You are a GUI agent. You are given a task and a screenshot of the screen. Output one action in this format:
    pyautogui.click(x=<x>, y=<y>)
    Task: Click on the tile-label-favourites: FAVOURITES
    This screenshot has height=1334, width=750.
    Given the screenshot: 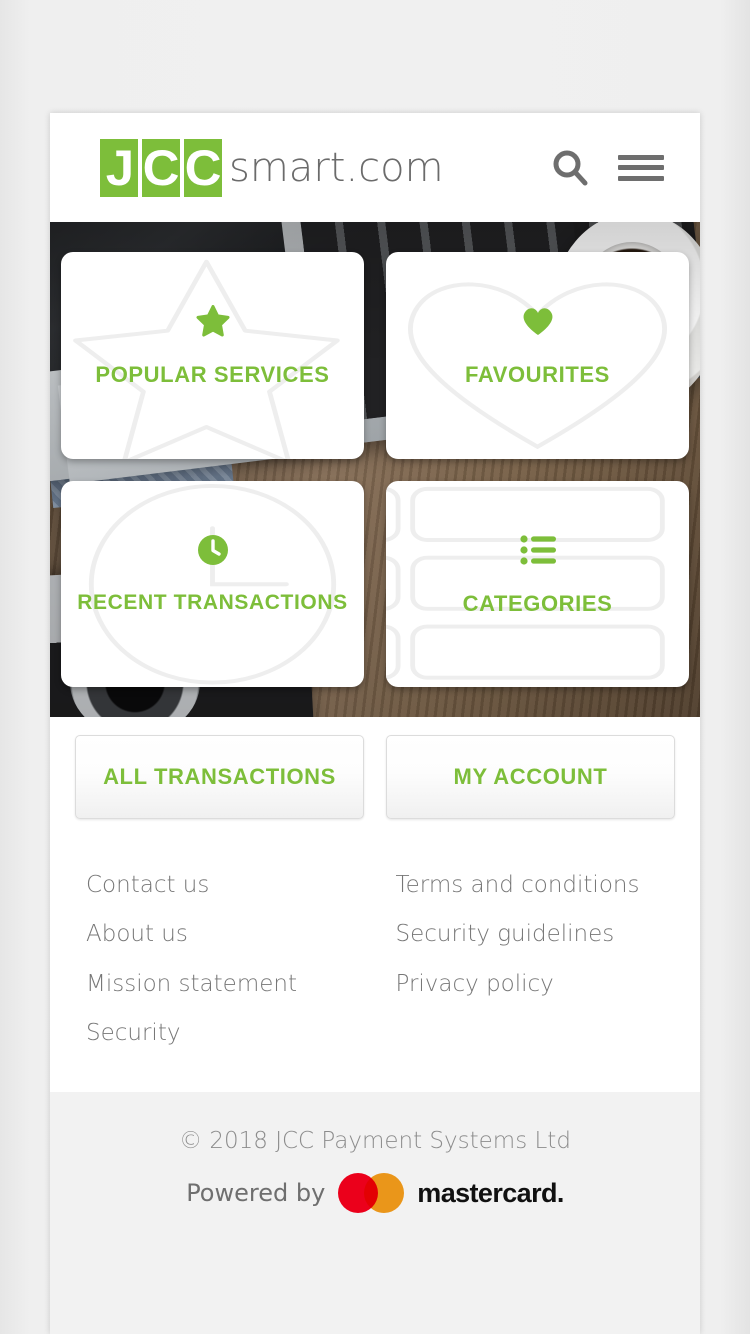 What is the action you would take?
    pyautogui.click(x=537, y=374)
    